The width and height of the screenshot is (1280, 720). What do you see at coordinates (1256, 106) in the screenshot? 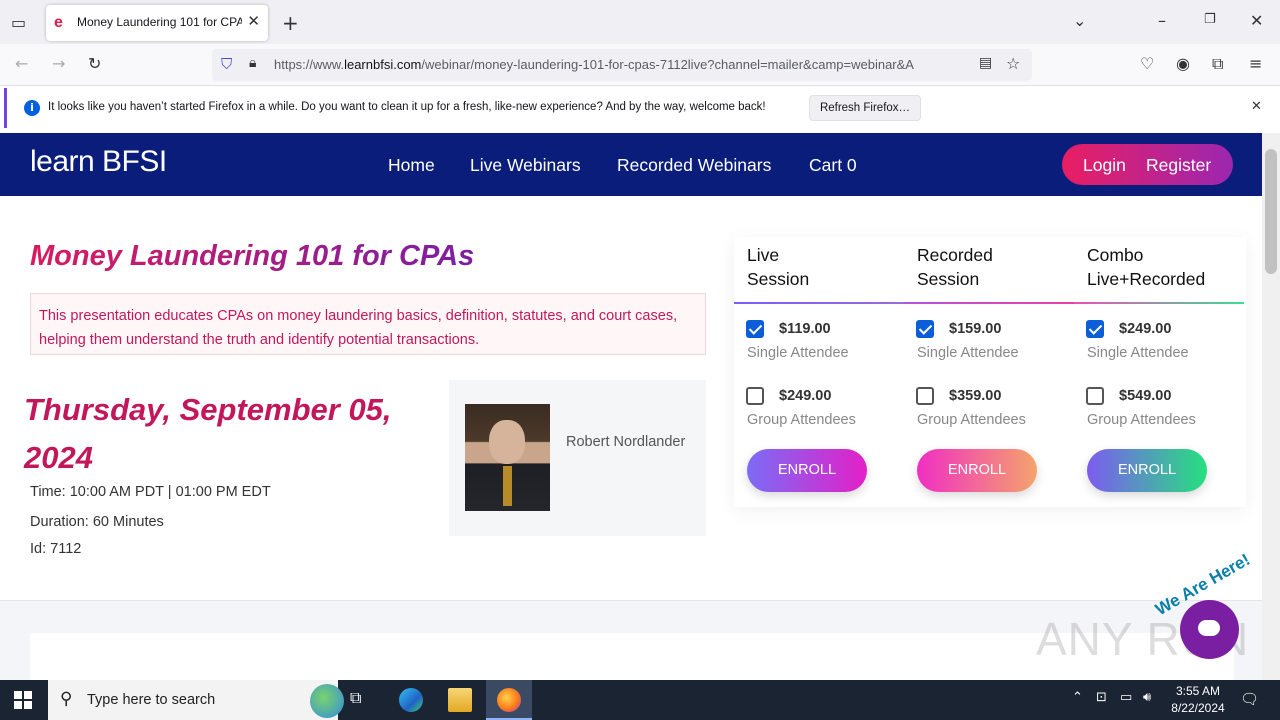
I see `notification-close-icon: ✕` at bounding box center [1256, 106].